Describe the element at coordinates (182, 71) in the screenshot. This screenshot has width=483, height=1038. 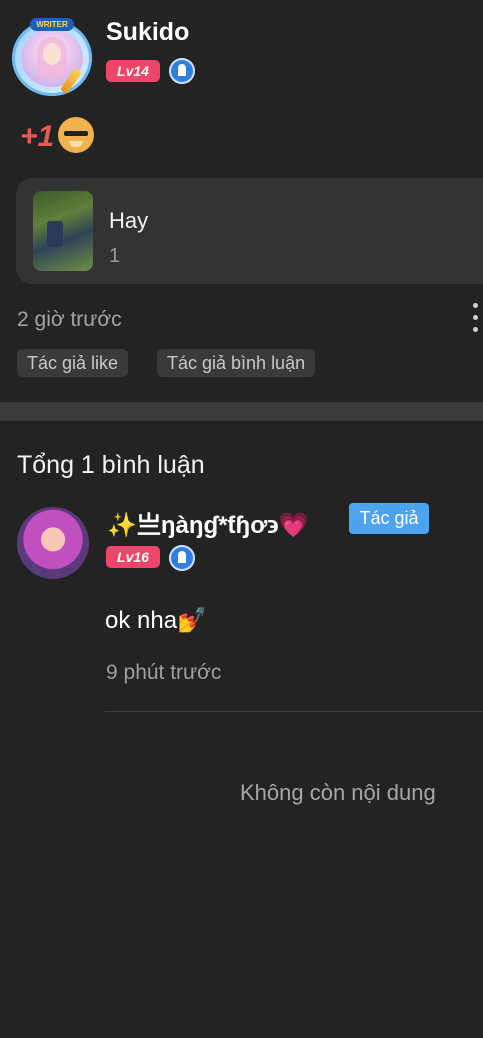
I see `verified-icon` at that location.